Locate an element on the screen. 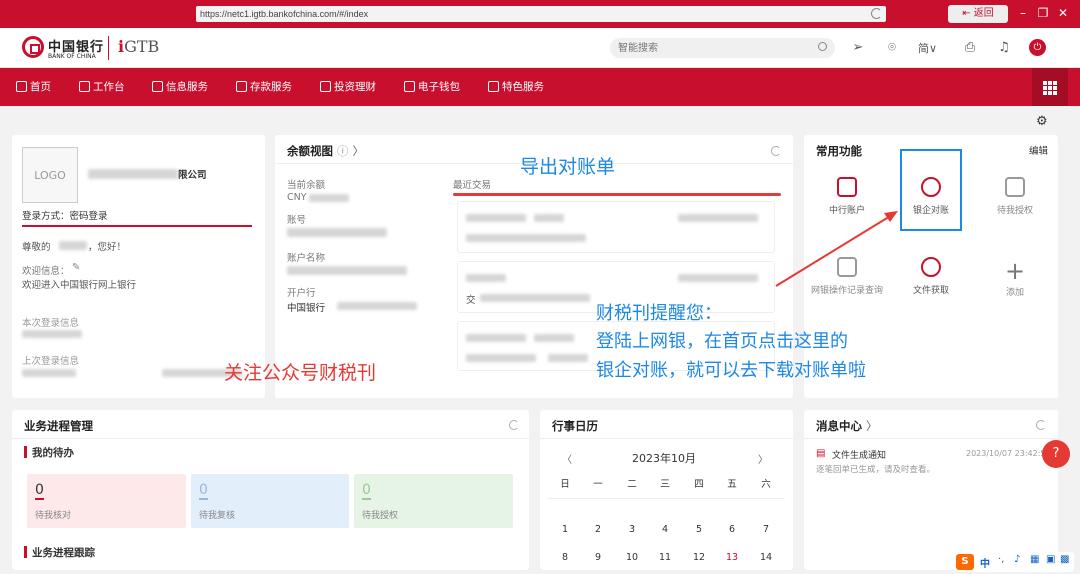 This screenshot has width=1080, height=574. chevron-right-icon: 〉 is located at coordinates (872, 426).